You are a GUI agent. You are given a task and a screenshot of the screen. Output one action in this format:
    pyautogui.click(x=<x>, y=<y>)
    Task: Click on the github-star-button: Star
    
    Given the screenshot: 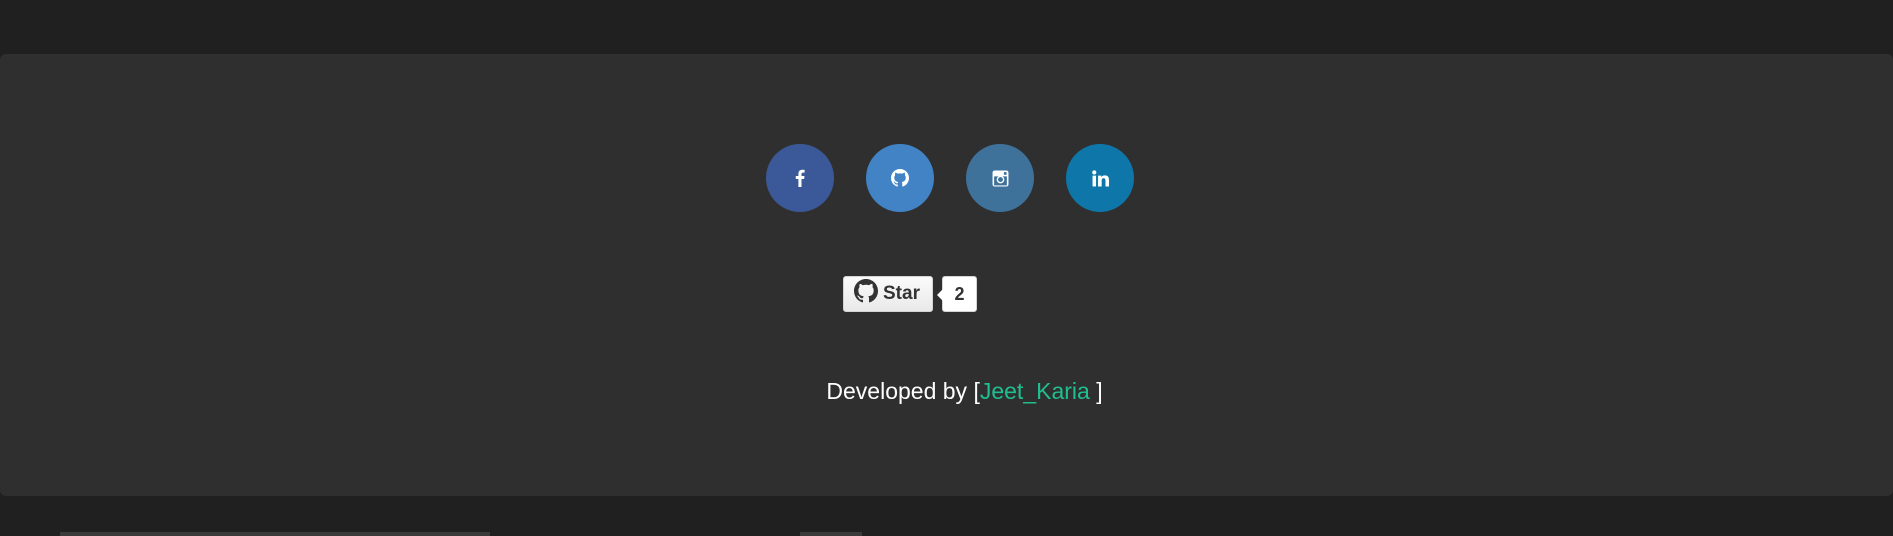 What is the action you would take?
    pyautogui.click(x=888, y=294)
    